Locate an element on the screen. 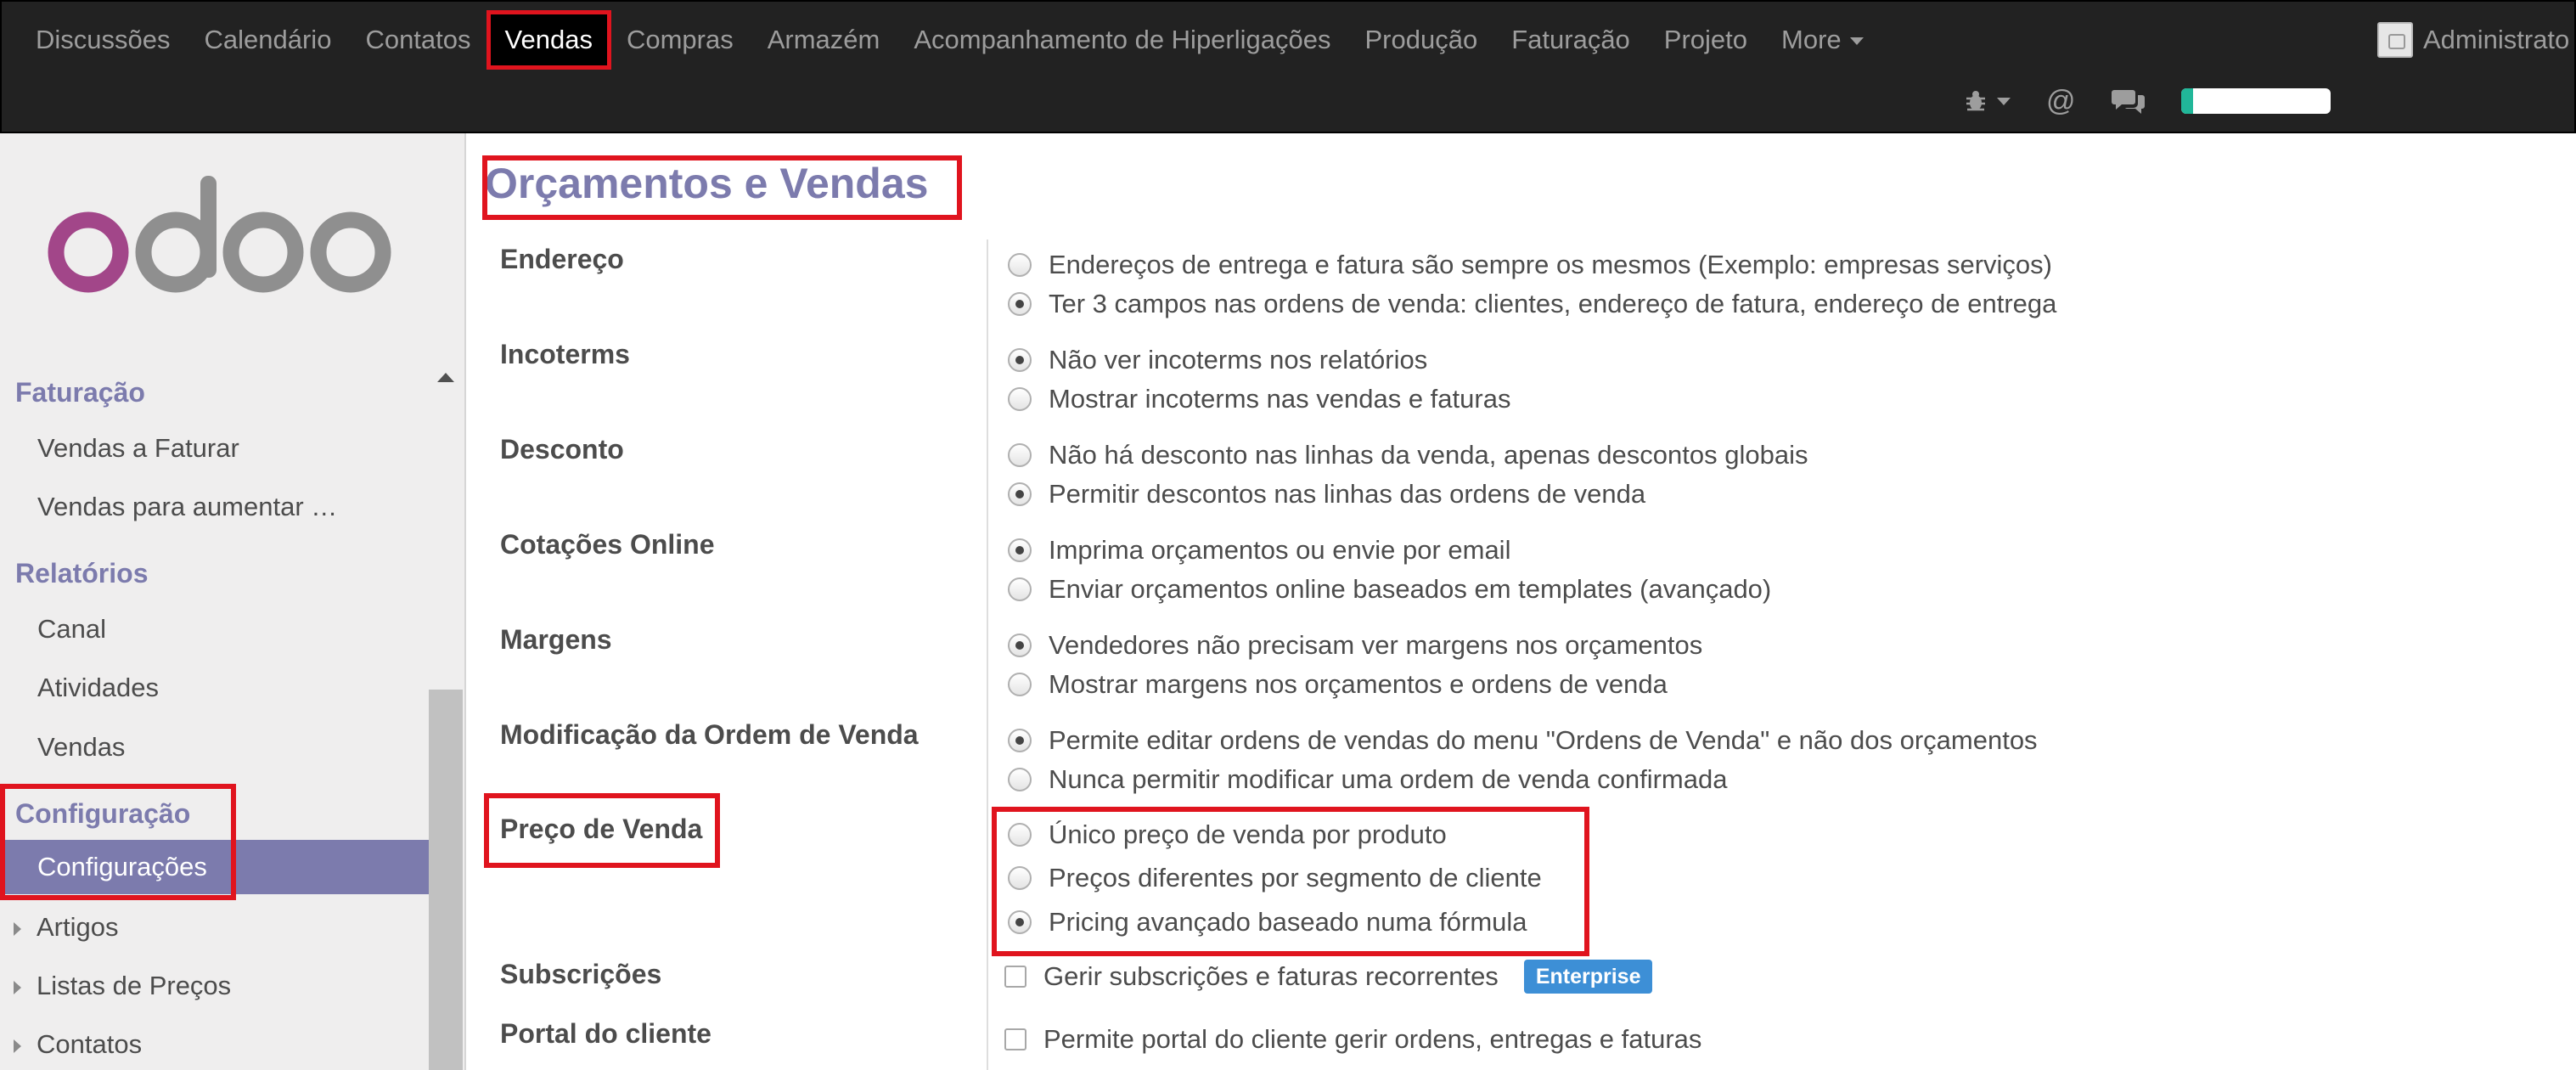 This screenshot has width=2576, height=1070. sidebar-item-configuracoes: Configurações is located at coordinates (214, 867).